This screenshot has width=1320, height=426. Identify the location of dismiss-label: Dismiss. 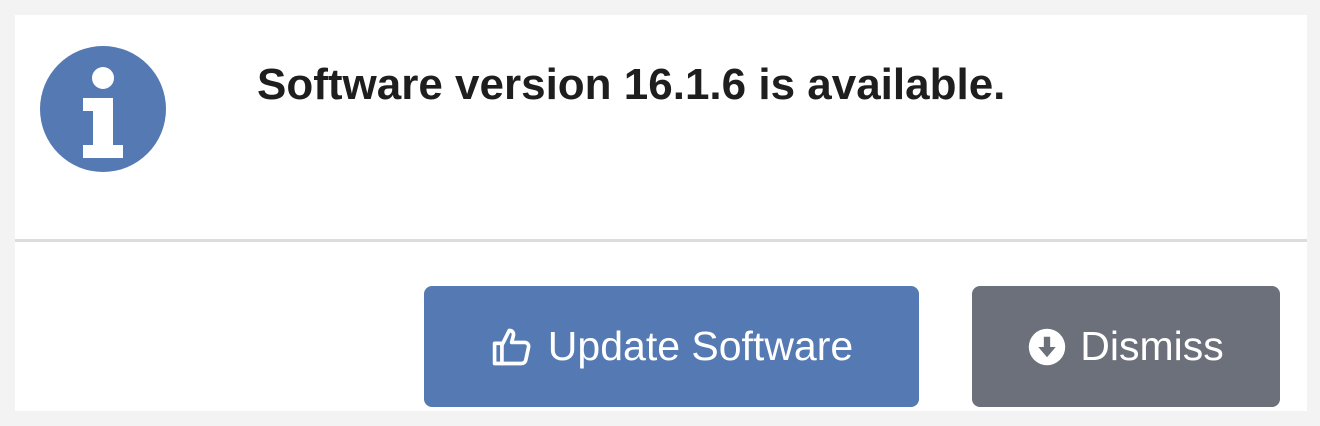
(1152, 346).